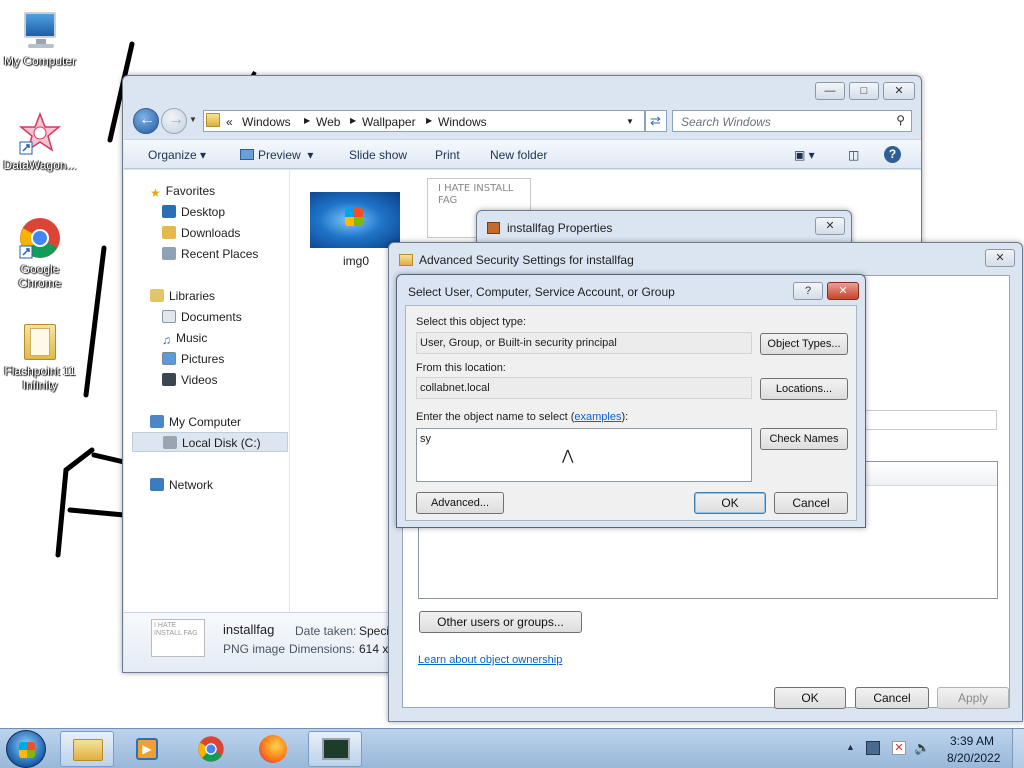 The height and width of the screenshot is (768, 1024). I want to click on preview-button: Preview ▾, so click(276, 155).